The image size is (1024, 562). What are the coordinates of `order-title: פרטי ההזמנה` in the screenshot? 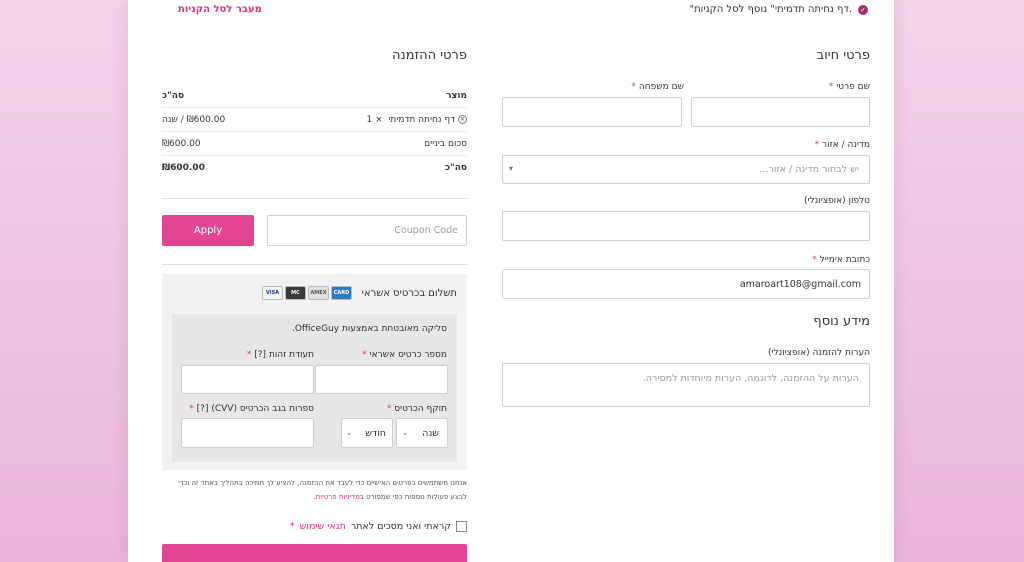 It's located at (429, 55).